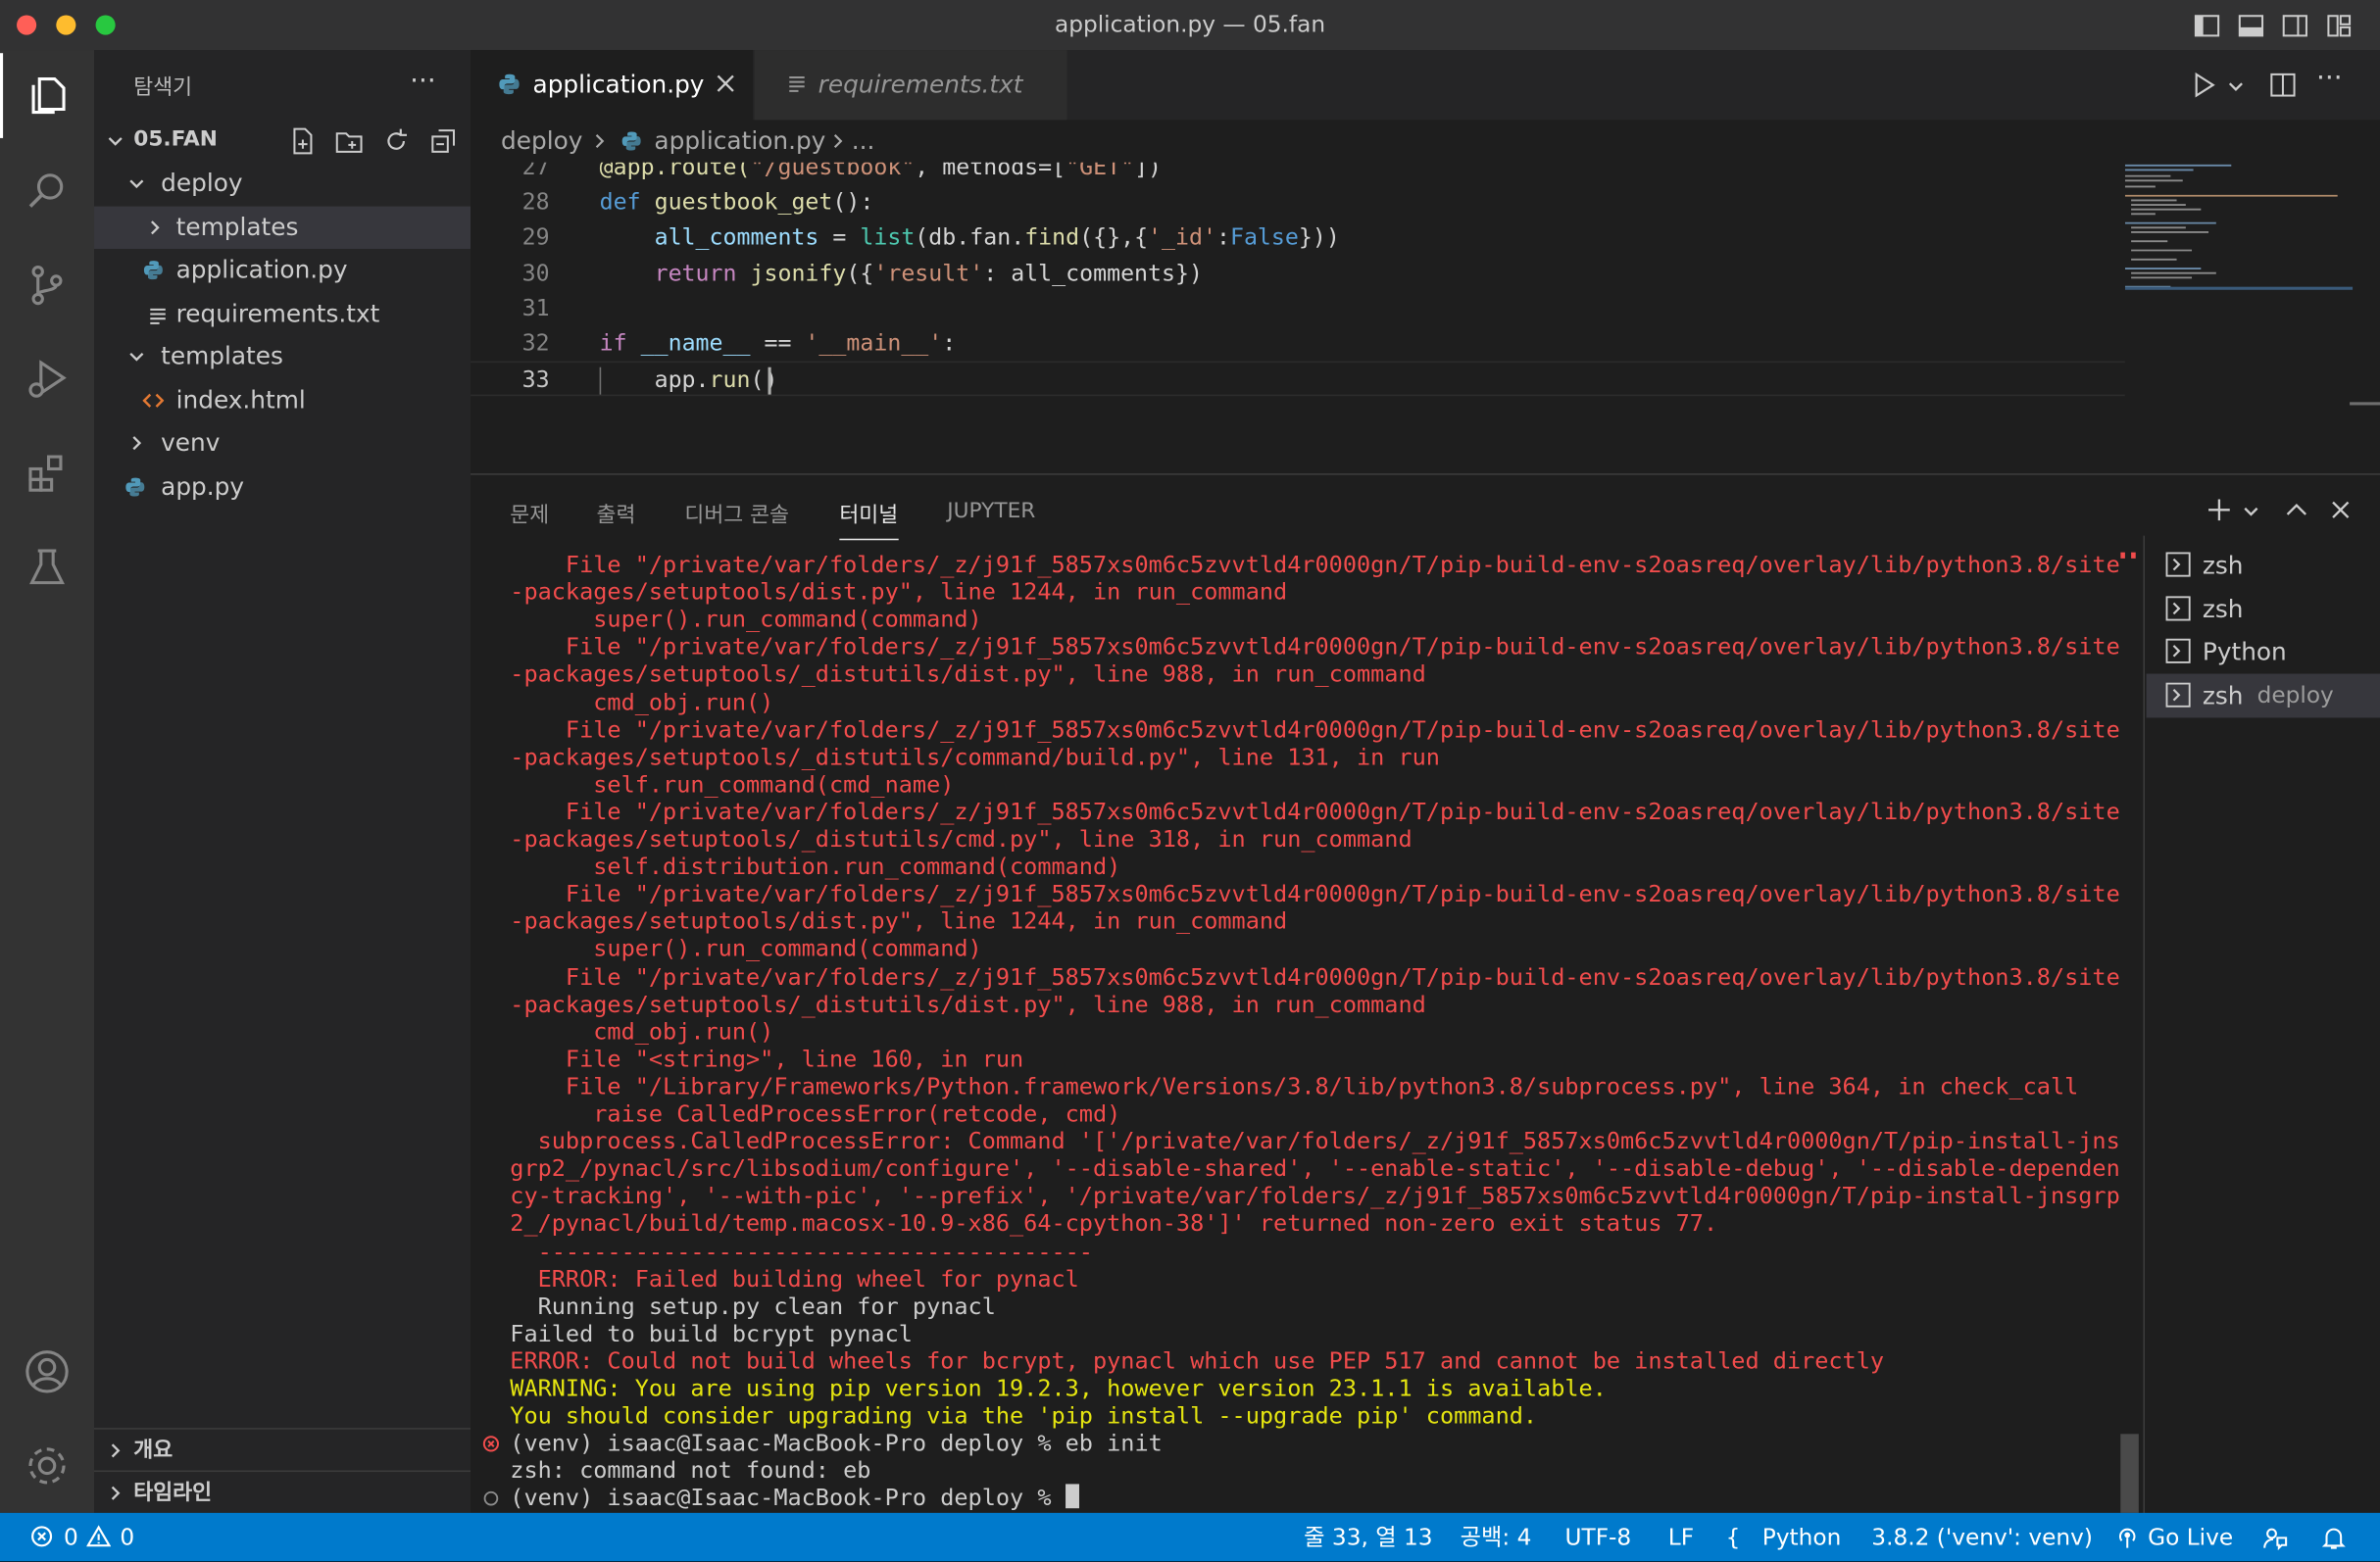 The width and height of the screenshot is (2380, 1562). I want to click on run-options-chevron-icon, so click(2236, 86).